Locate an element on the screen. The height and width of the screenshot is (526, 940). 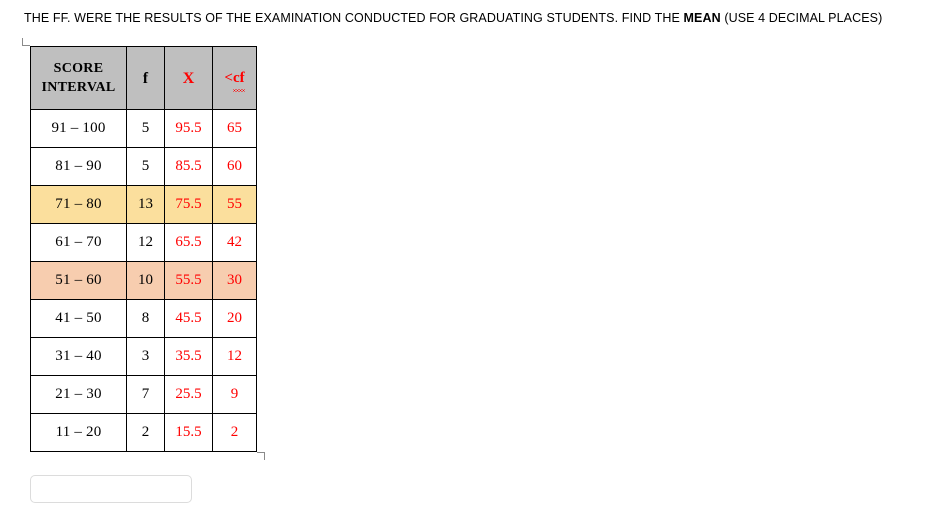
column-header-midpoint: X is located at coordinates (188, 78).